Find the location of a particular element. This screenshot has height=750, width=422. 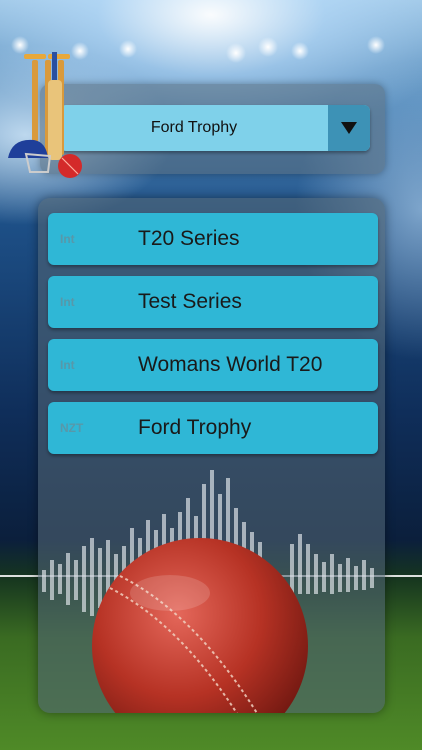

competition-dropdown: Ford Trophy is located at coordinates (215, 128).